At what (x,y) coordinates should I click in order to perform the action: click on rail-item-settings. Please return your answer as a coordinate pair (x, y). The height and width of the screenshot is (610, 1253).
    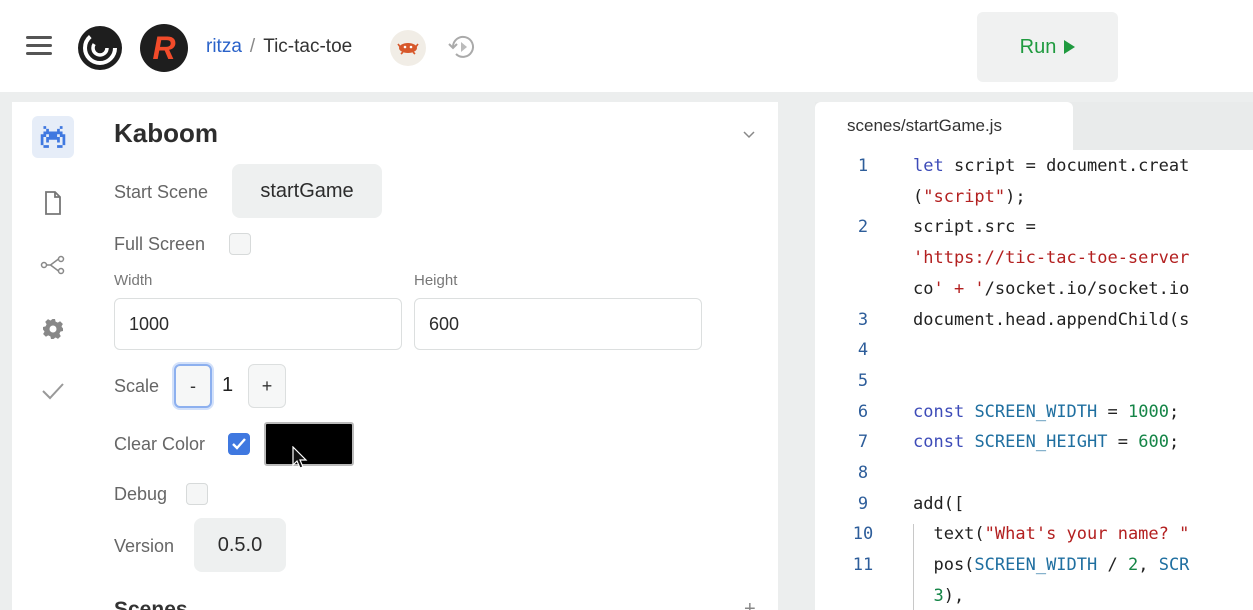
    Looking at the image, I should click on (53, 329).